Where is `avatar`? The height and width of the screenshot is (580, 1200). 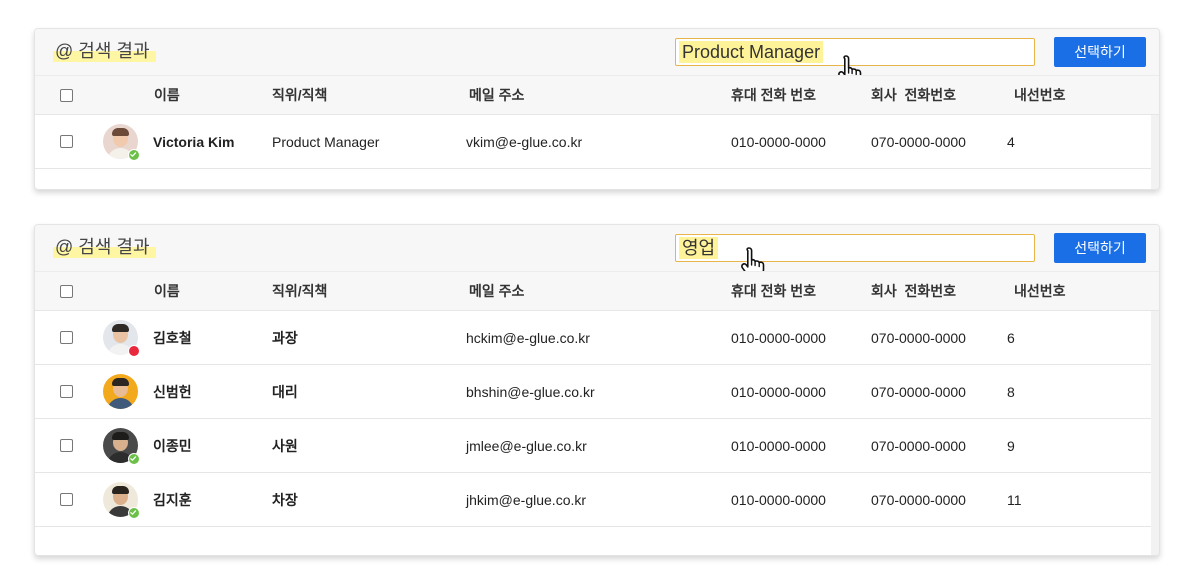 avatar is located at coordinates (120, 391).